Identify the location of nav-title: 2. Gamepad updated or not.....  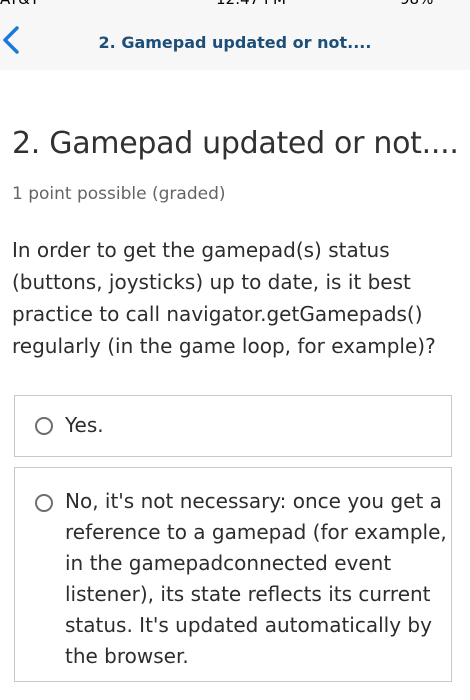
(235, 42).